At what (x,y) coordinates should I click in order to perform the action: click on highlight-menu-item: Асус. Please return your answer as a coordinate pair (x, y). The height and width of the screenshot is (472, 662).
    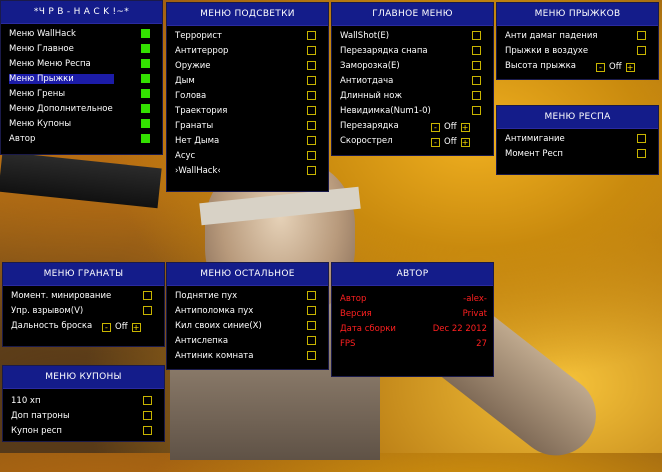
    Looking at the image, I should click on (247, 156).